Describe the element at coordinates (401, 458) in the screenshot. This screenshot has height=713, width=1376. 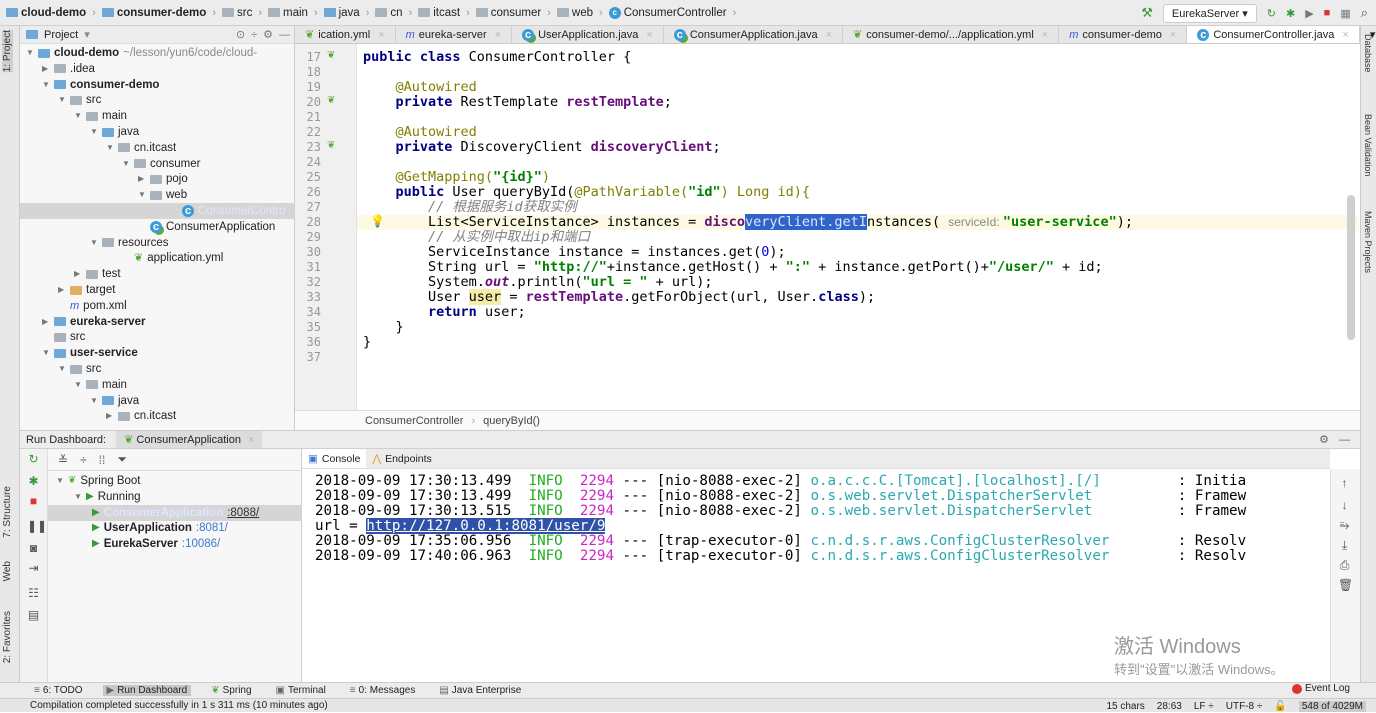
I see `tab-endpoints: ⋀ Endpoints` at that location.